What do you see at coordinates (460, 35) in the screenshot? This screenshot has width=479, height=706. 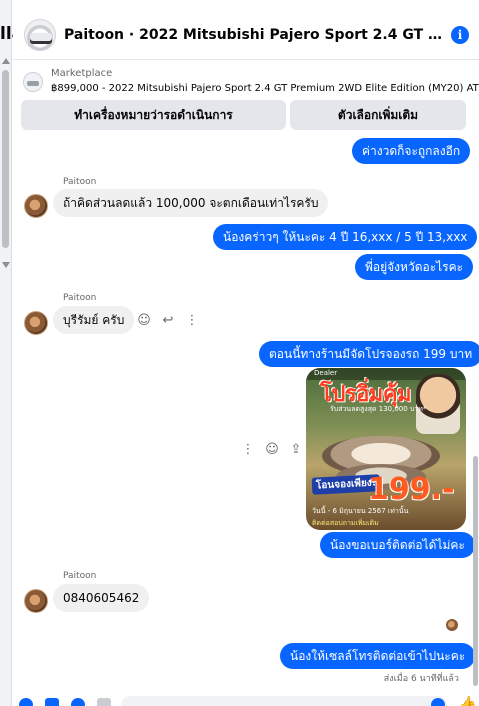 I see `info-icon: i` at bounding box center [460, 35].